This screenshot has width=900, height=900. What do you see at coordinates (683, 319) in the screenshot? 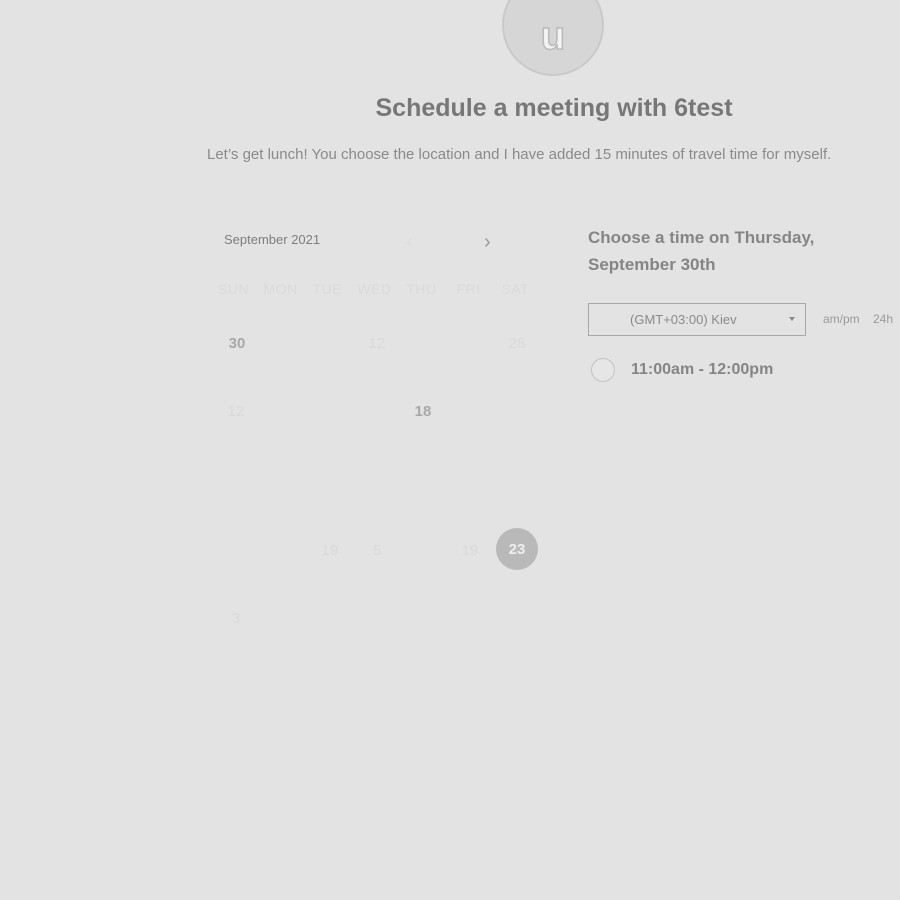
I see `timezone-value: (GMT+03:00) Kiev` at bounding box center [683, 319].